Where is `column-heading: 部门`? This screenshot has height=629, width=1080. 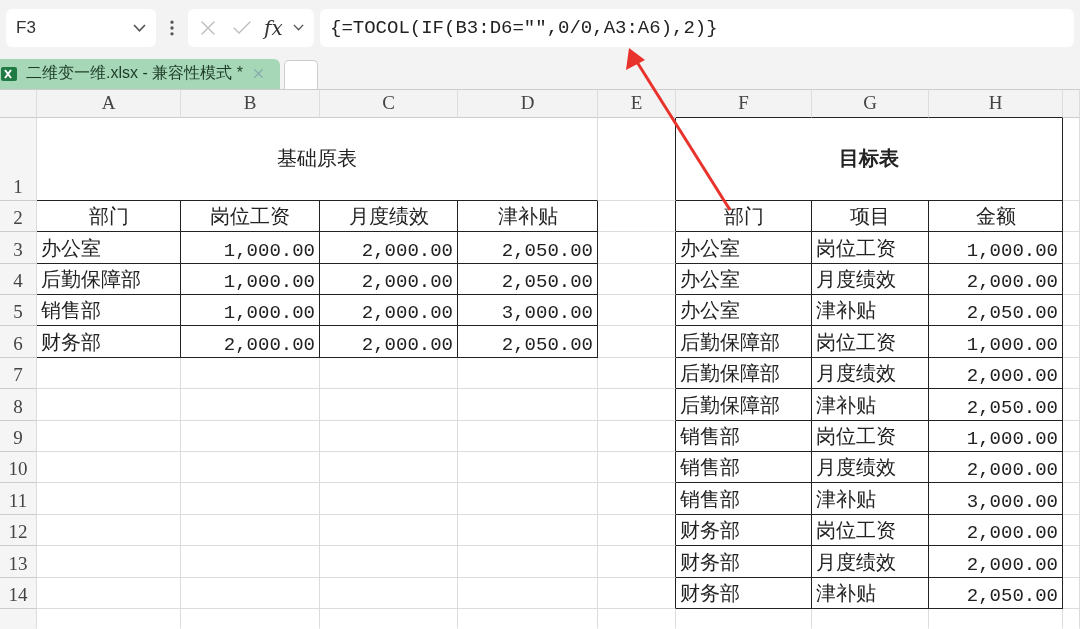
column-heading: 部门 is located at coordinates (744, 216).